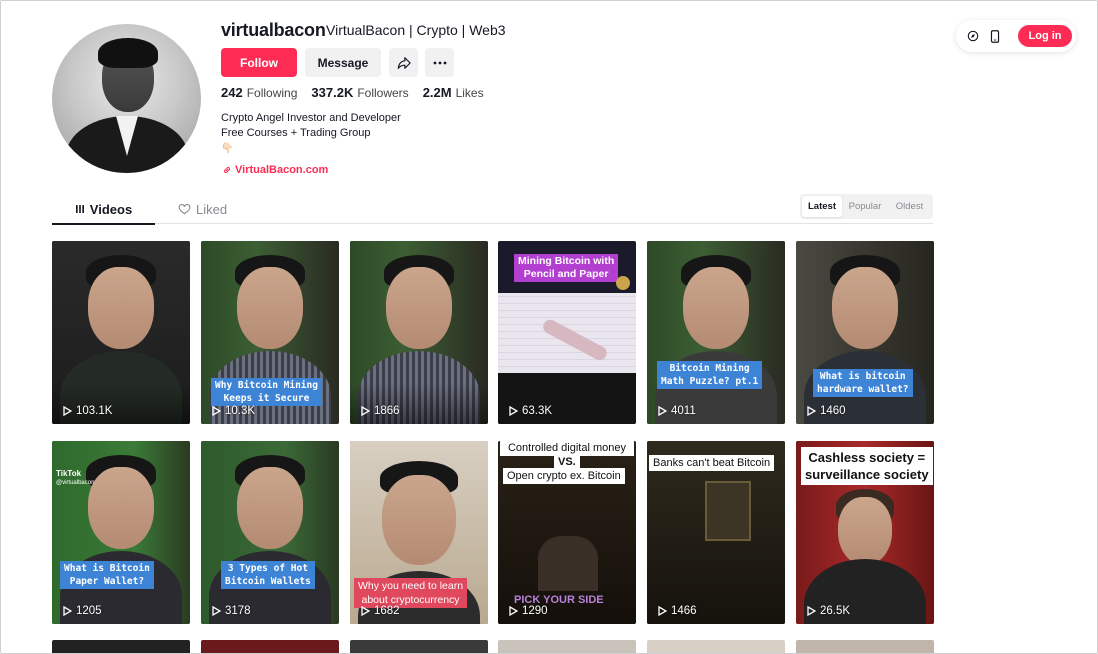 The height and width of the screenshot is (654, 1098). Describe the element at coordinates (995, 36) in the screenshot. I see `mobile-app-icon` at that location.